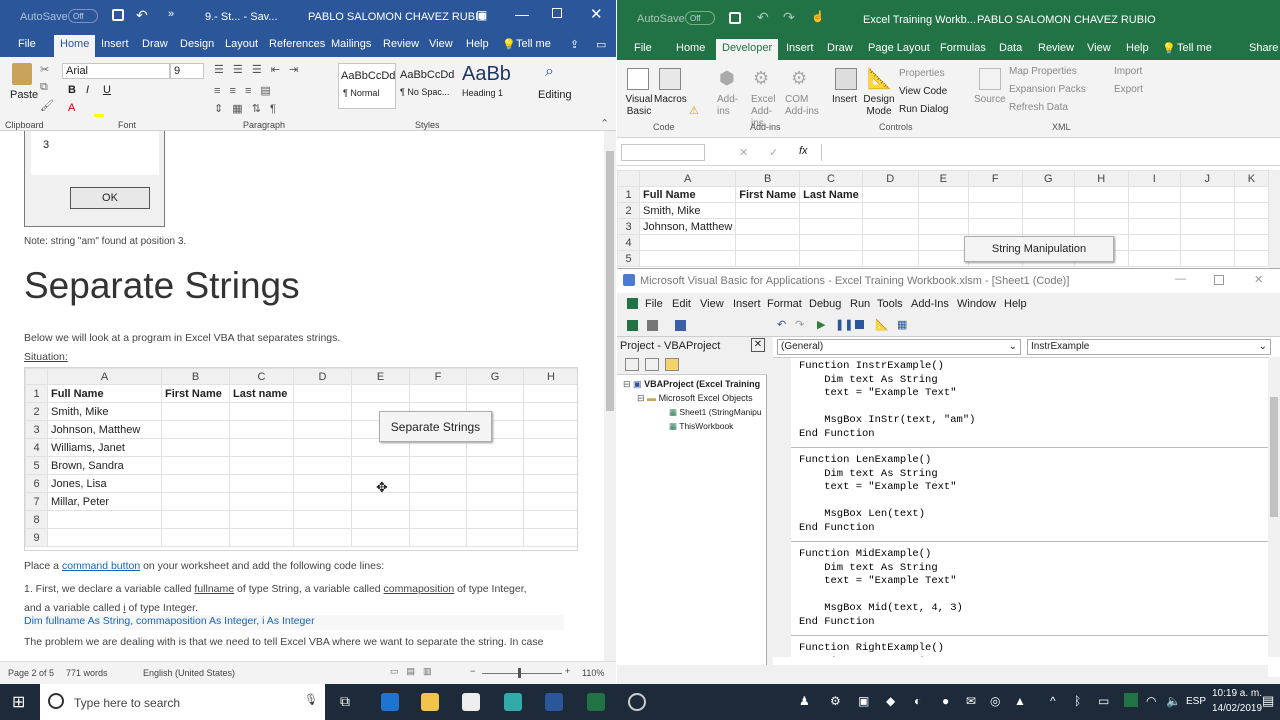  I want to click on tray-icon-5: ●, so click(945, 701).